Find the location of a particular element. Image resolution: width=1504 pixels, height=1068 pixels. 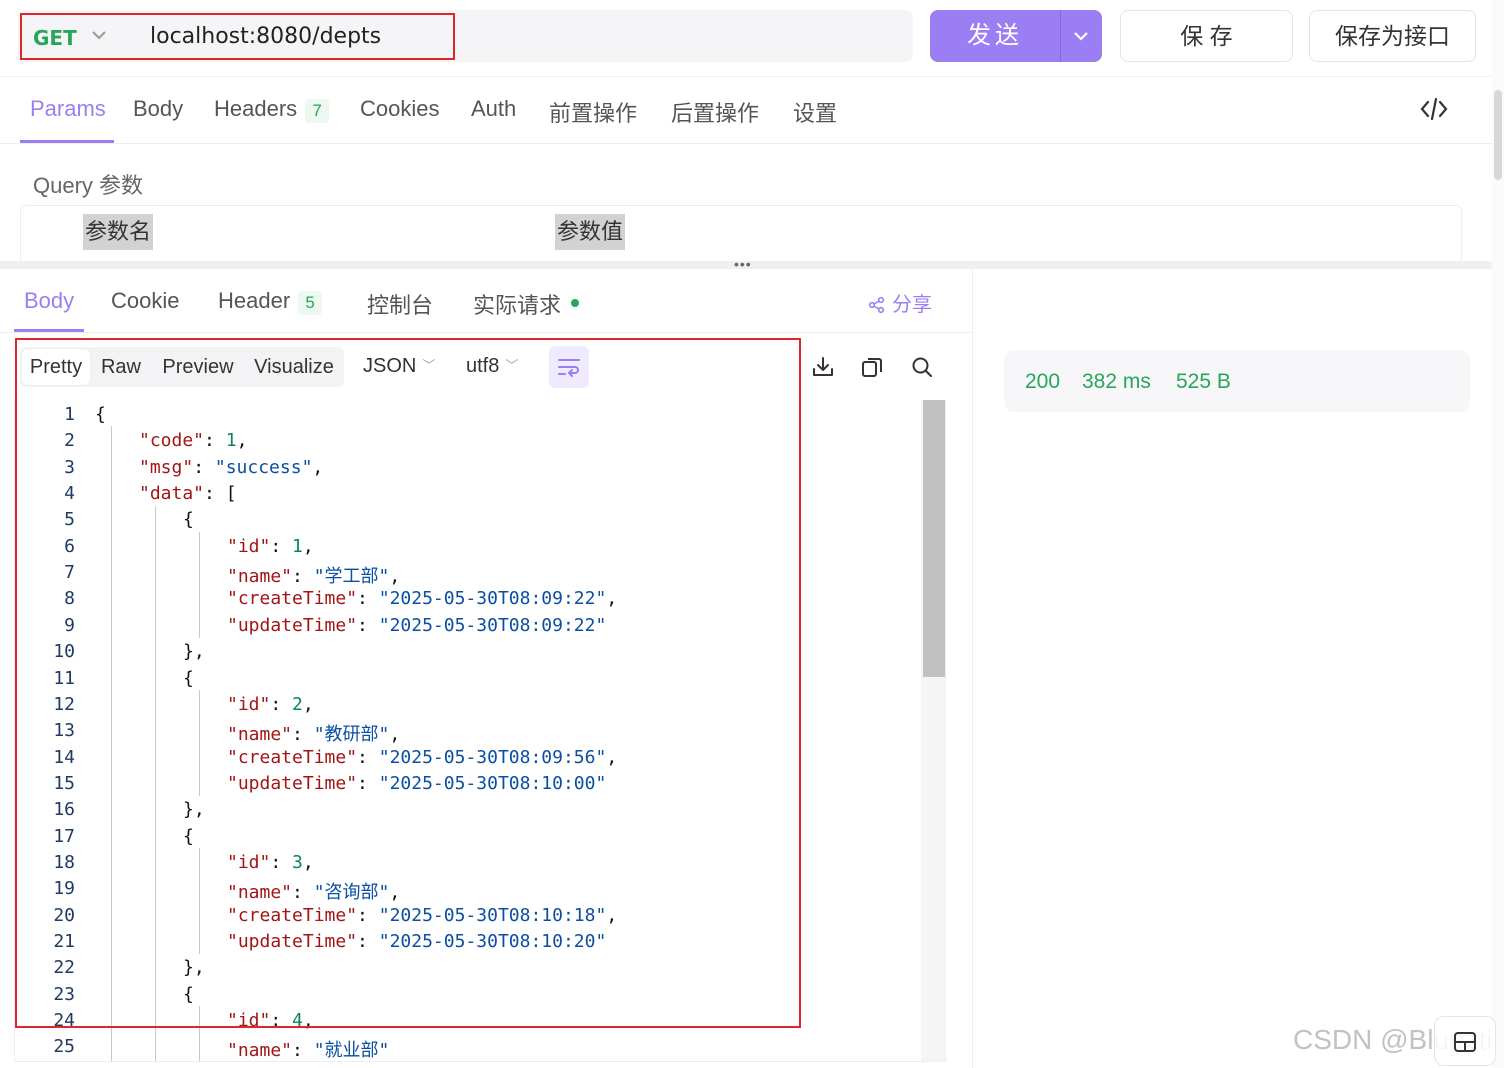

tab-actual-request-label: 实际请求 is located at coordinates (517, 305).